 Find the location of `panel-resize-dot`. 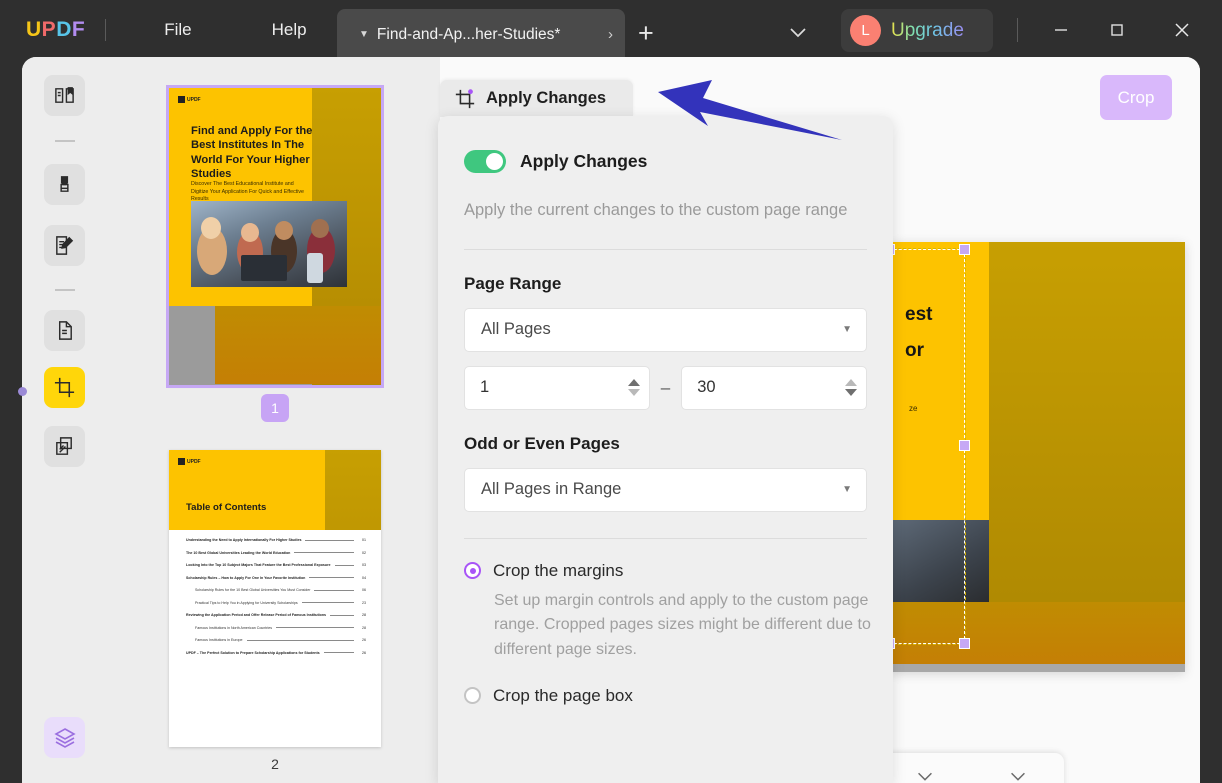

panel-resize-dot is located at coordinates (22, 391).